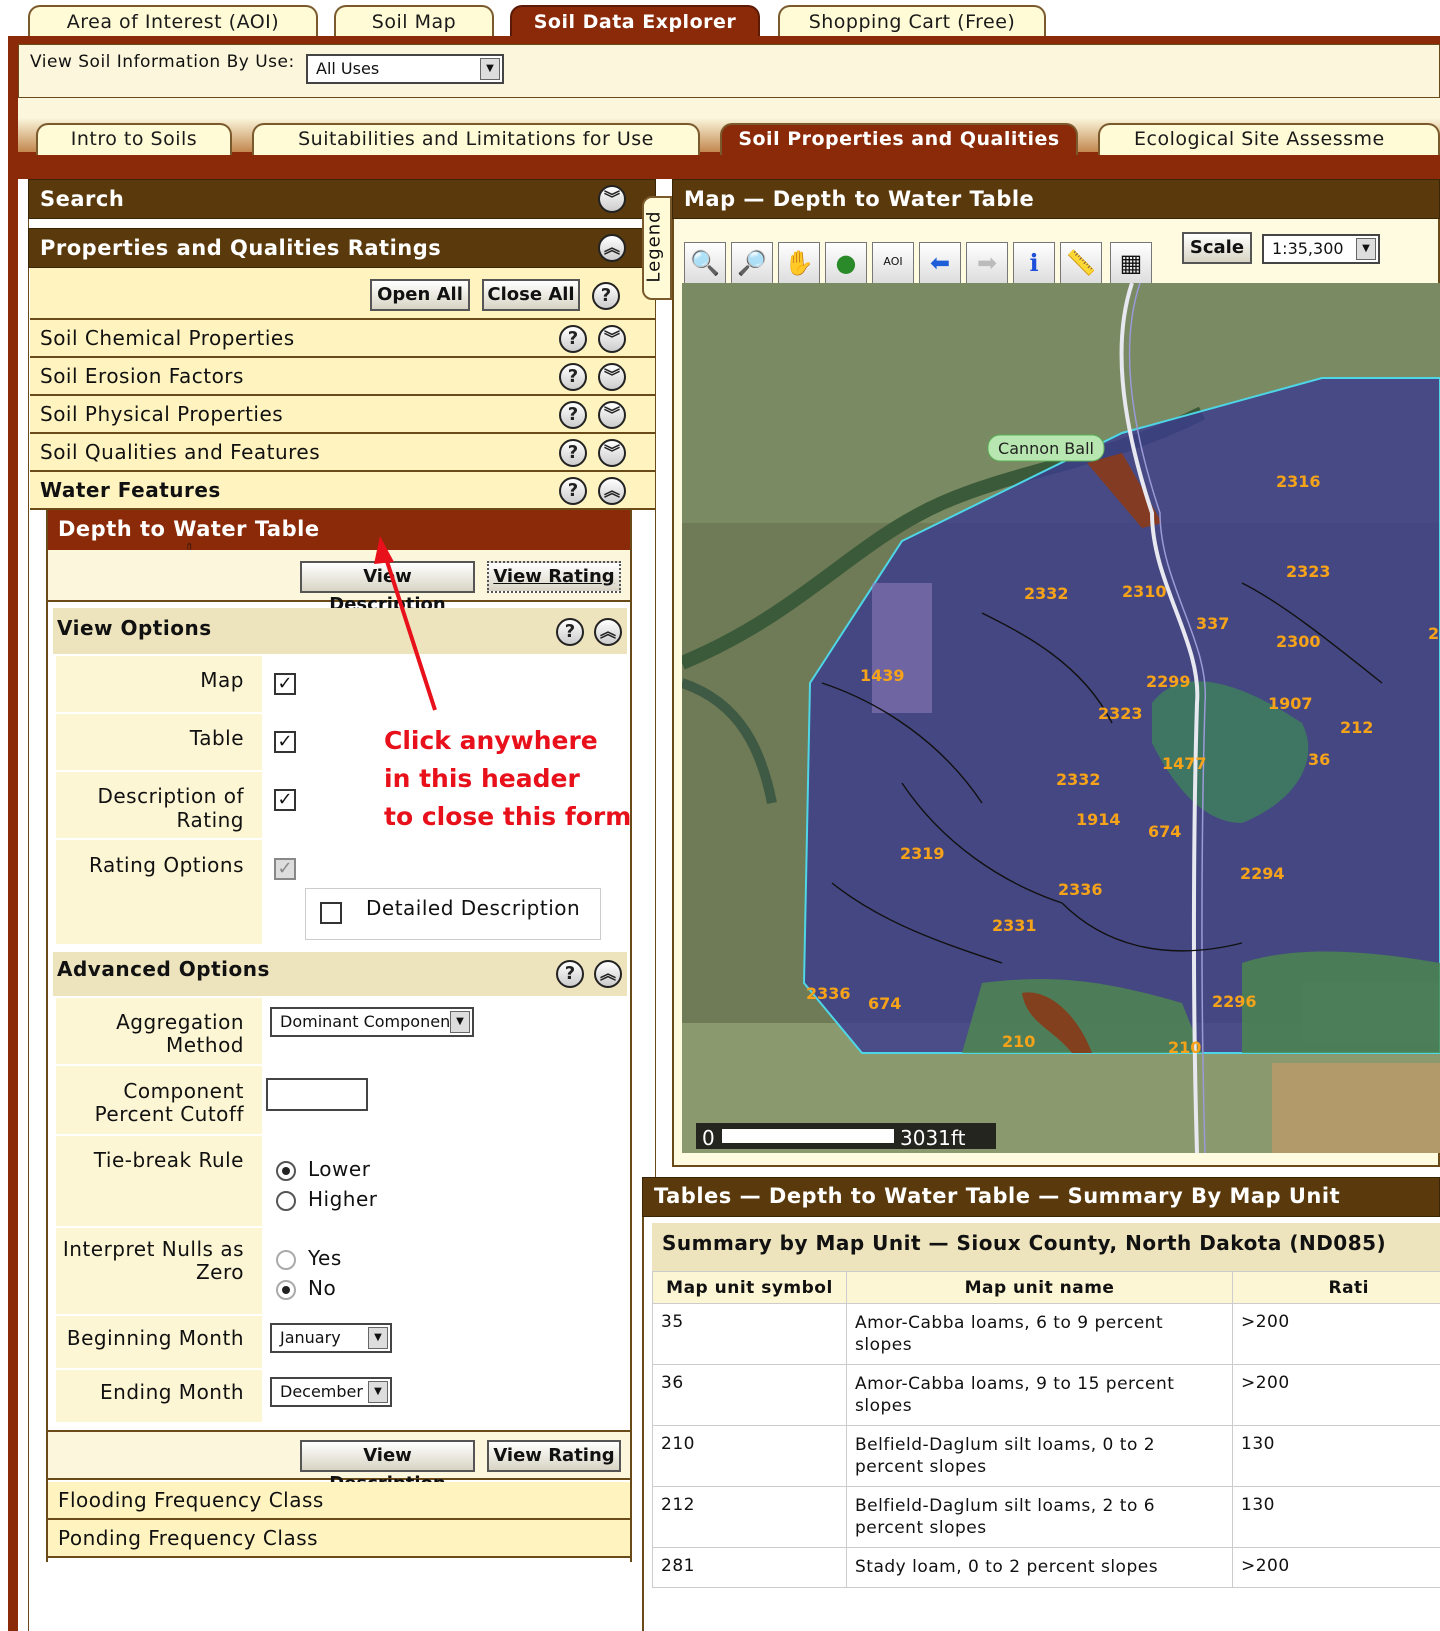 Image resolution: width=1440 pixels, height=1631 pixels. I want to click on ratings-header: Properties and Qualities Ratings, so click(342, 248).